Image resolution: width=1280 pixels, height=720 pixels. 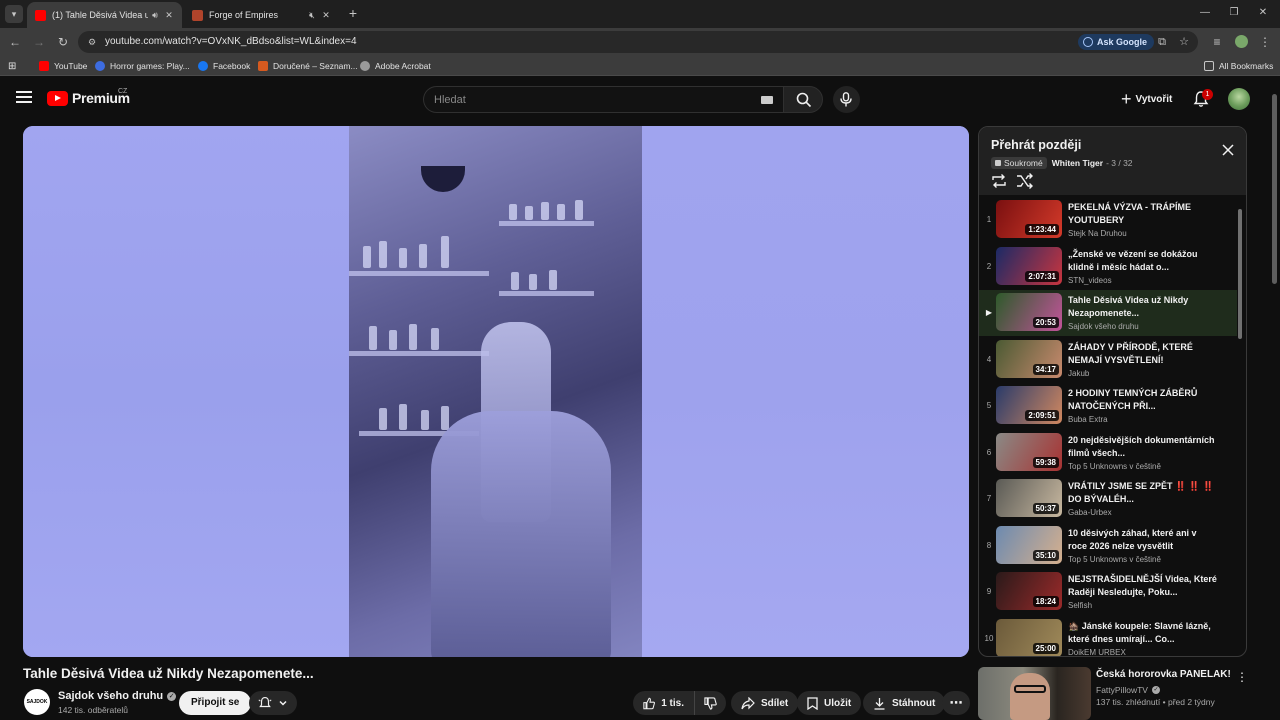 I want to click on playlist-scrollbar, so click(x=1240, y=274).